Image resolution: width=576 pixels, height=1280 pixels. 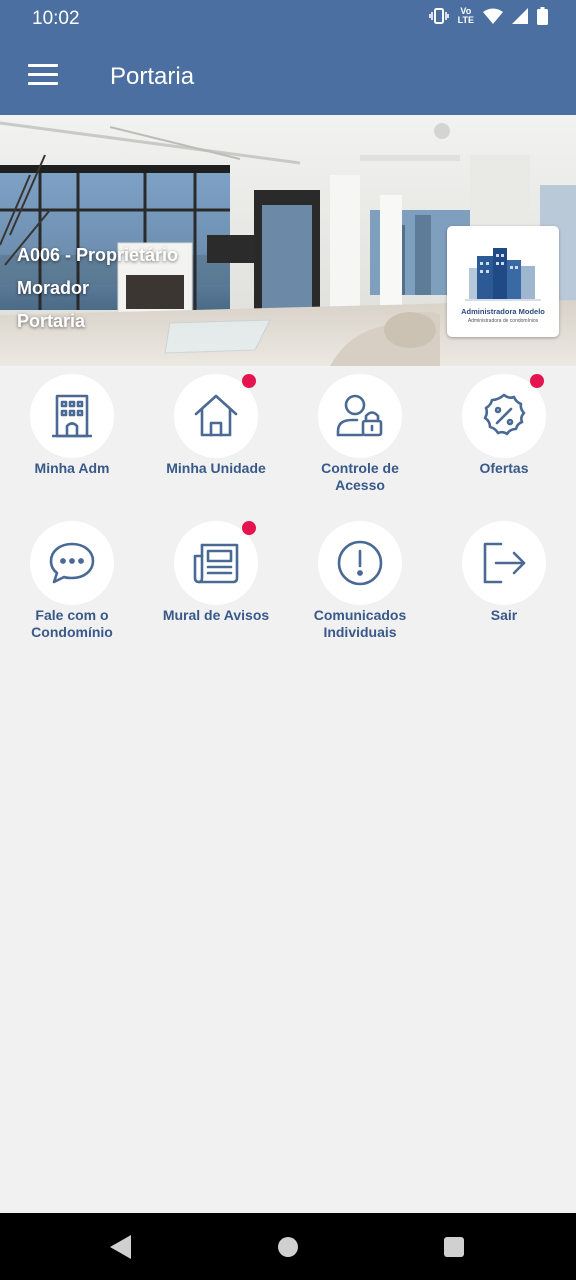 I want to click on menu-item-fale-com-o-condominio: Fale com o Condomínio, so click(x=72, y=578).